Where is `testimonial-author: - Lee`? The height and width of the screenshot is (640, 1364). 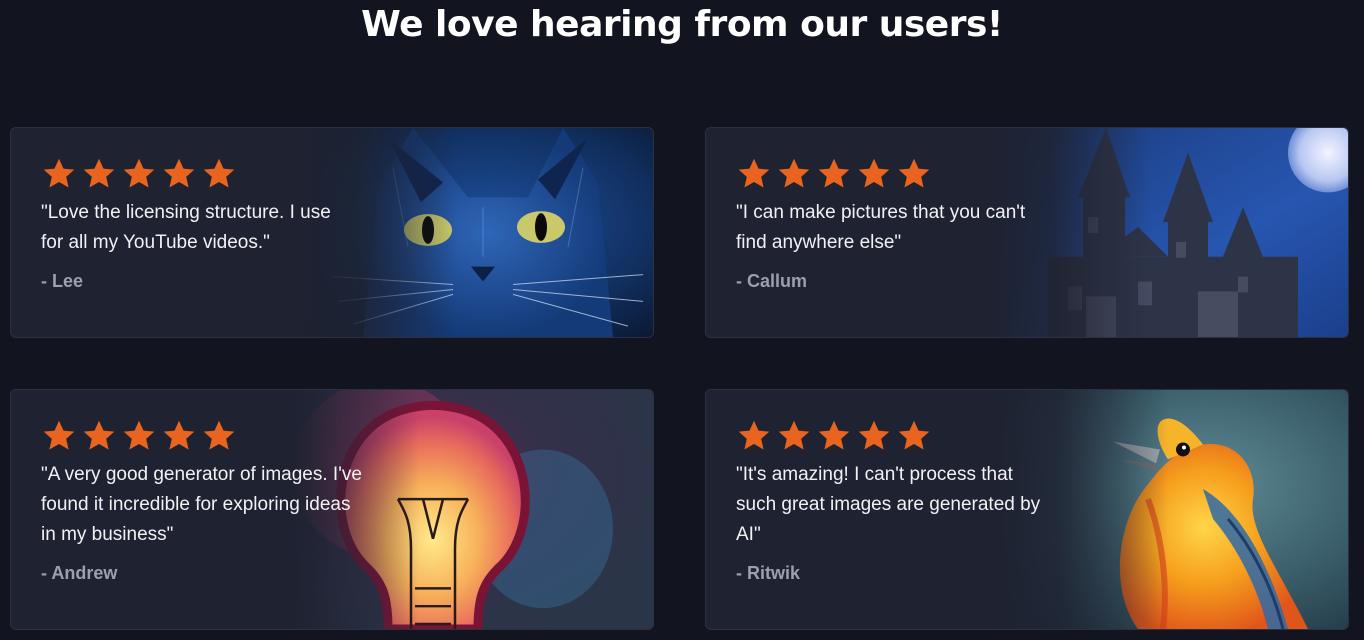
testimonial-author: - Lee is located at coordinates (62, 281).